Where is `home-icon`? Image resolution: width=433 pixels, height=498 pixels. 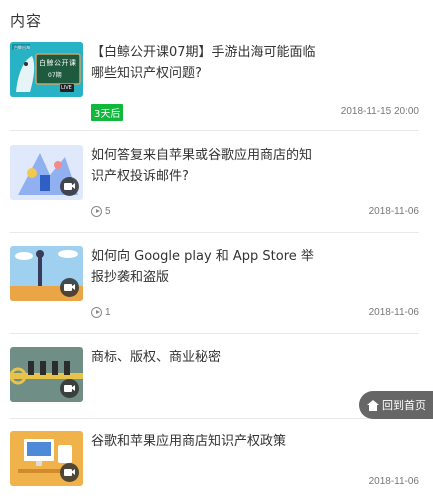 home-icon is located at coordinates (373, 405).